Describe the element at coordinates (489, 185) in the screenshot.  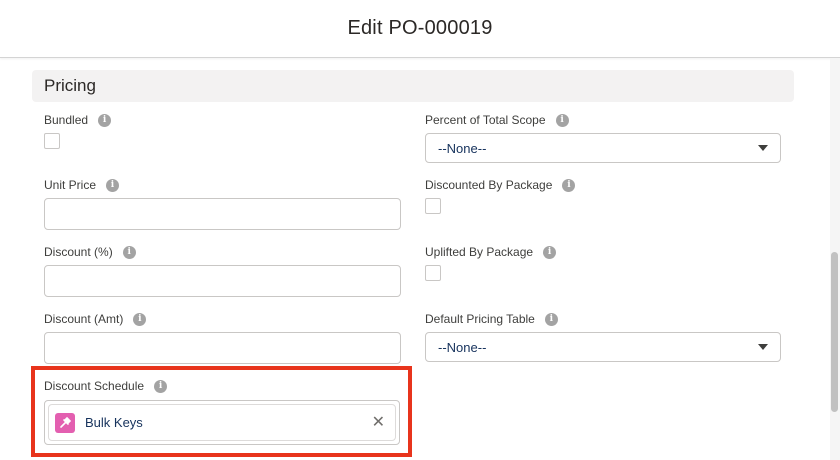
I see `discounted-by-package-label-text: Discounted By Package` at that location.